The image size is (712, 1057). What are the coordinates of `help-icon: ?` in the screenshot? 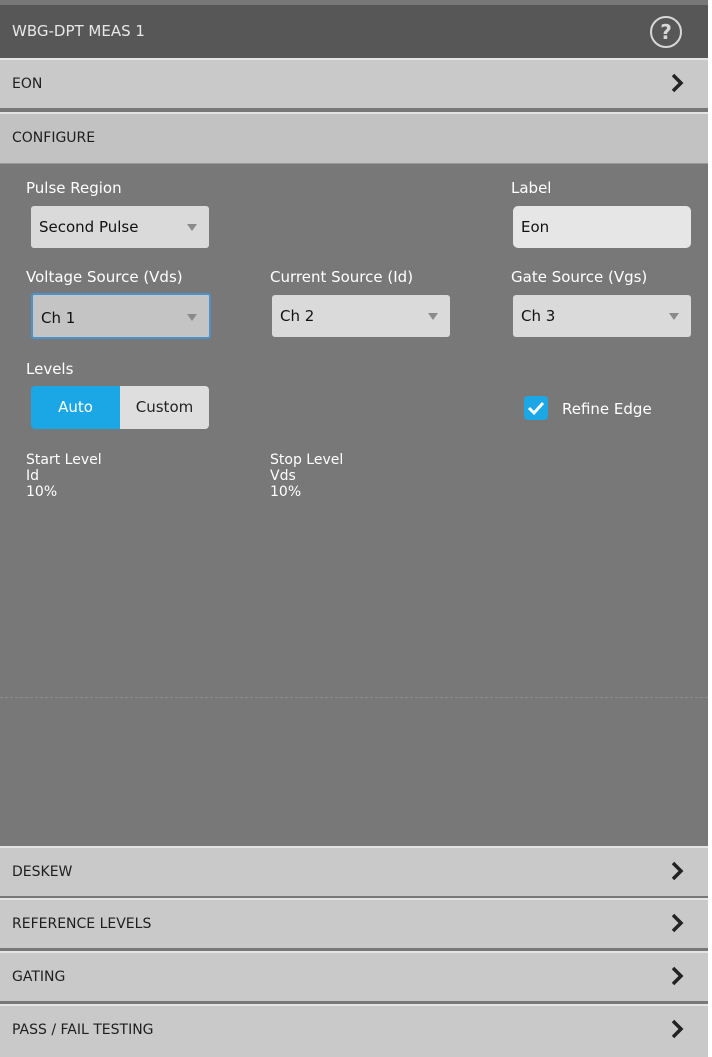 It's located at (666, 32).